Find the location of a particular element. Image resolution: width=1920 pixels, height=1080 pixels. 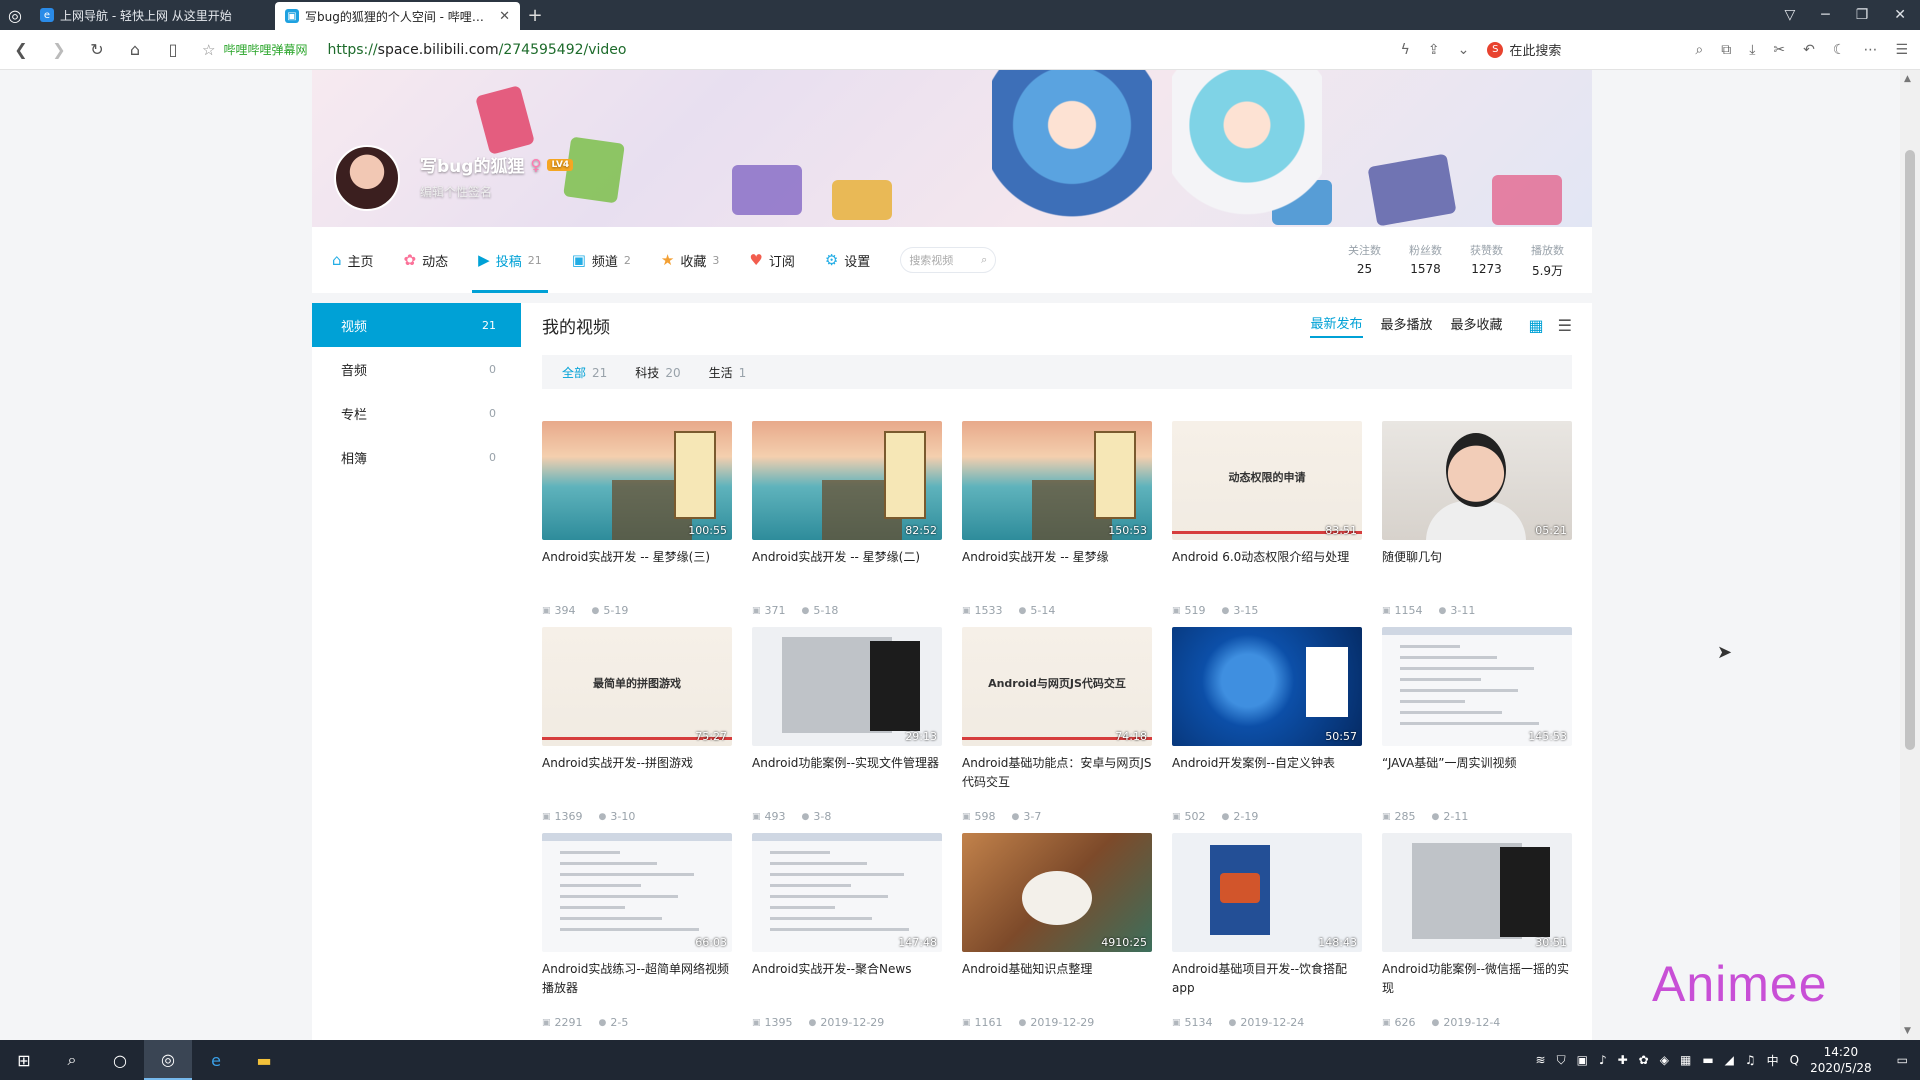

video-card: 30:51 Android功能案例--微信摇一摇的实现 ▣ 626 ● 2019-12-4 is located at coordinates (1477, 931).